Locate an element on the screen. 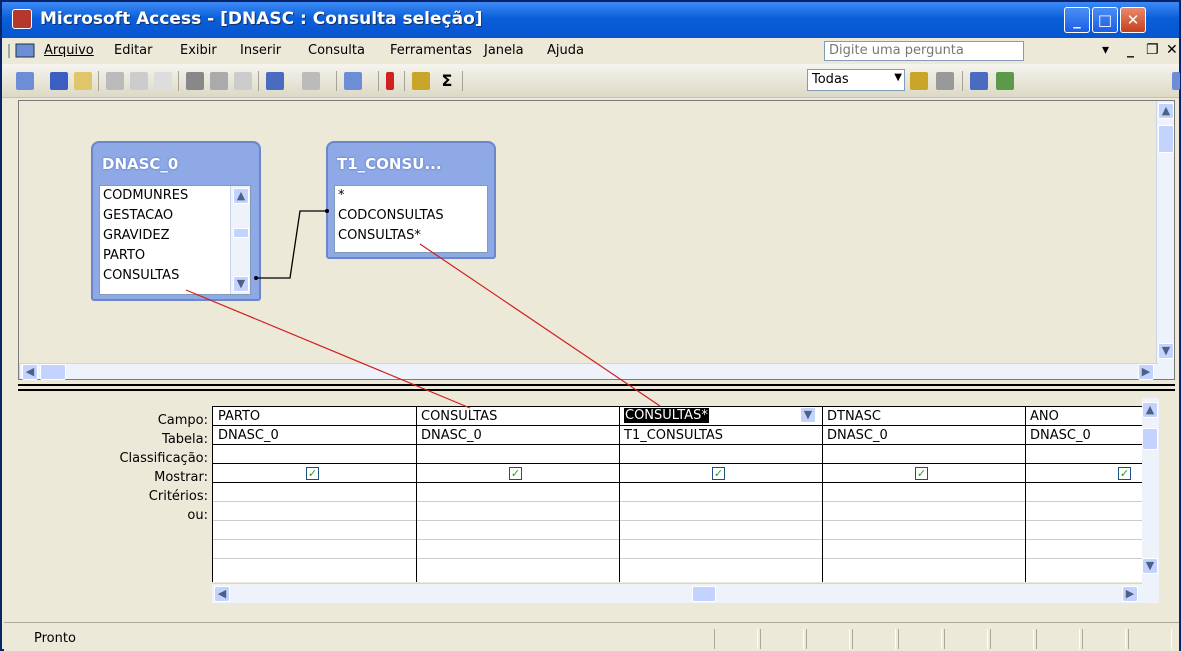 The height and width of the screenshot is (651, 1181). access-app-icon is located at coordinates (22, 19).